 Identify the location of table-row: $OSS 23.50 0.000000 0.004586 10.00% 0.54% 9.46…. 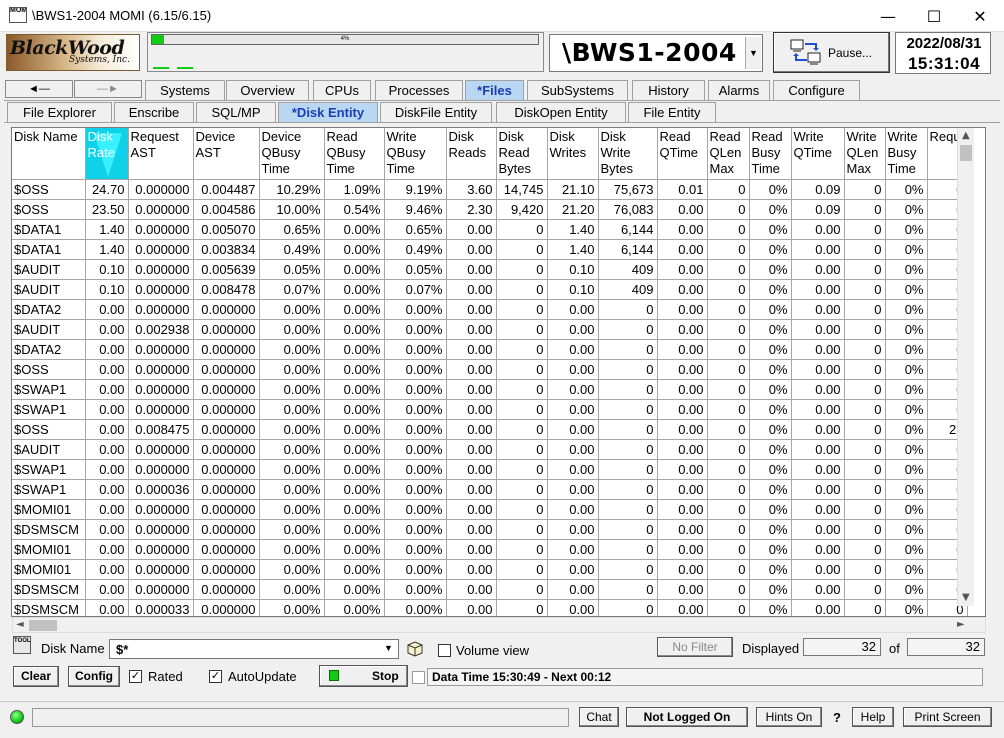
(490, 209).